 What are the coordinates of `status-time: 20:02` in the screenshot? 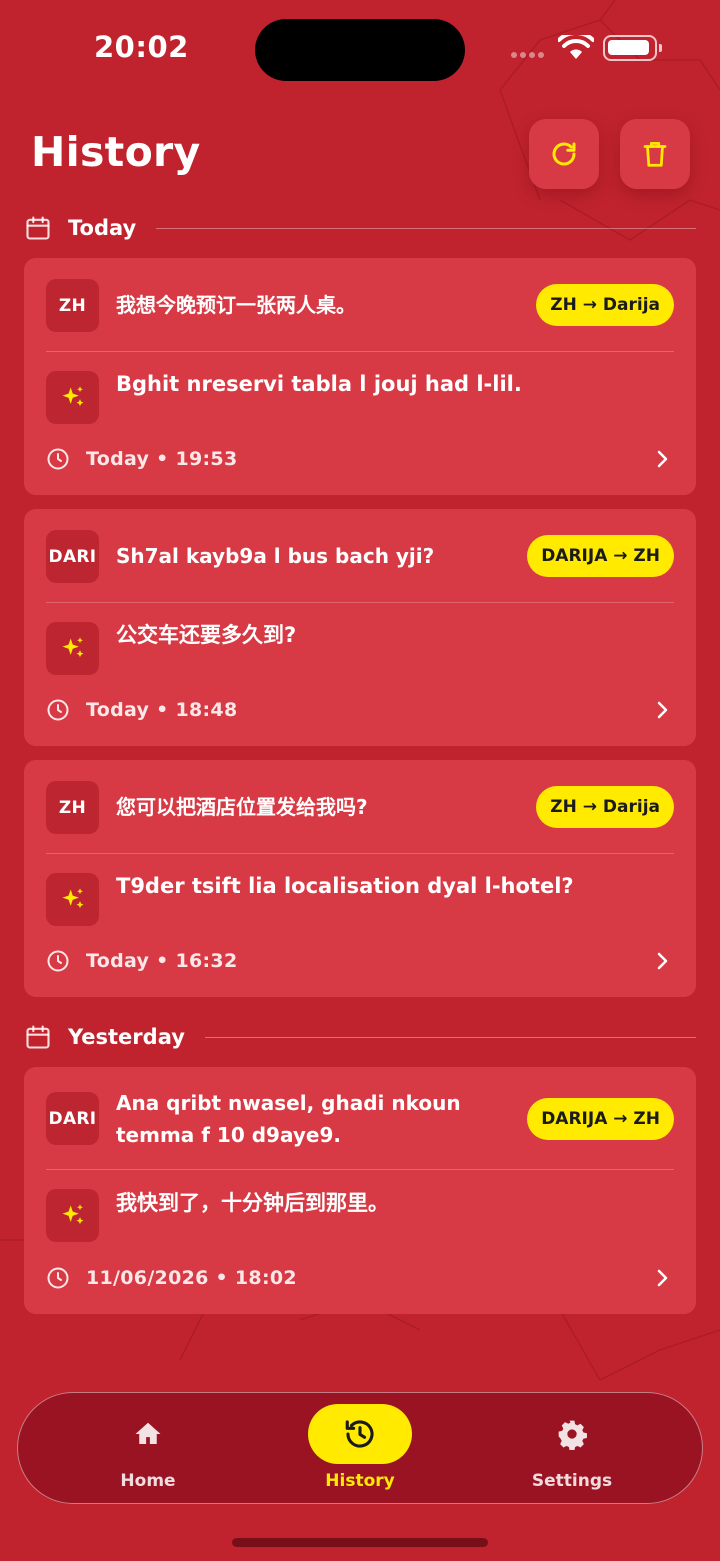 It's located at (141, 47).